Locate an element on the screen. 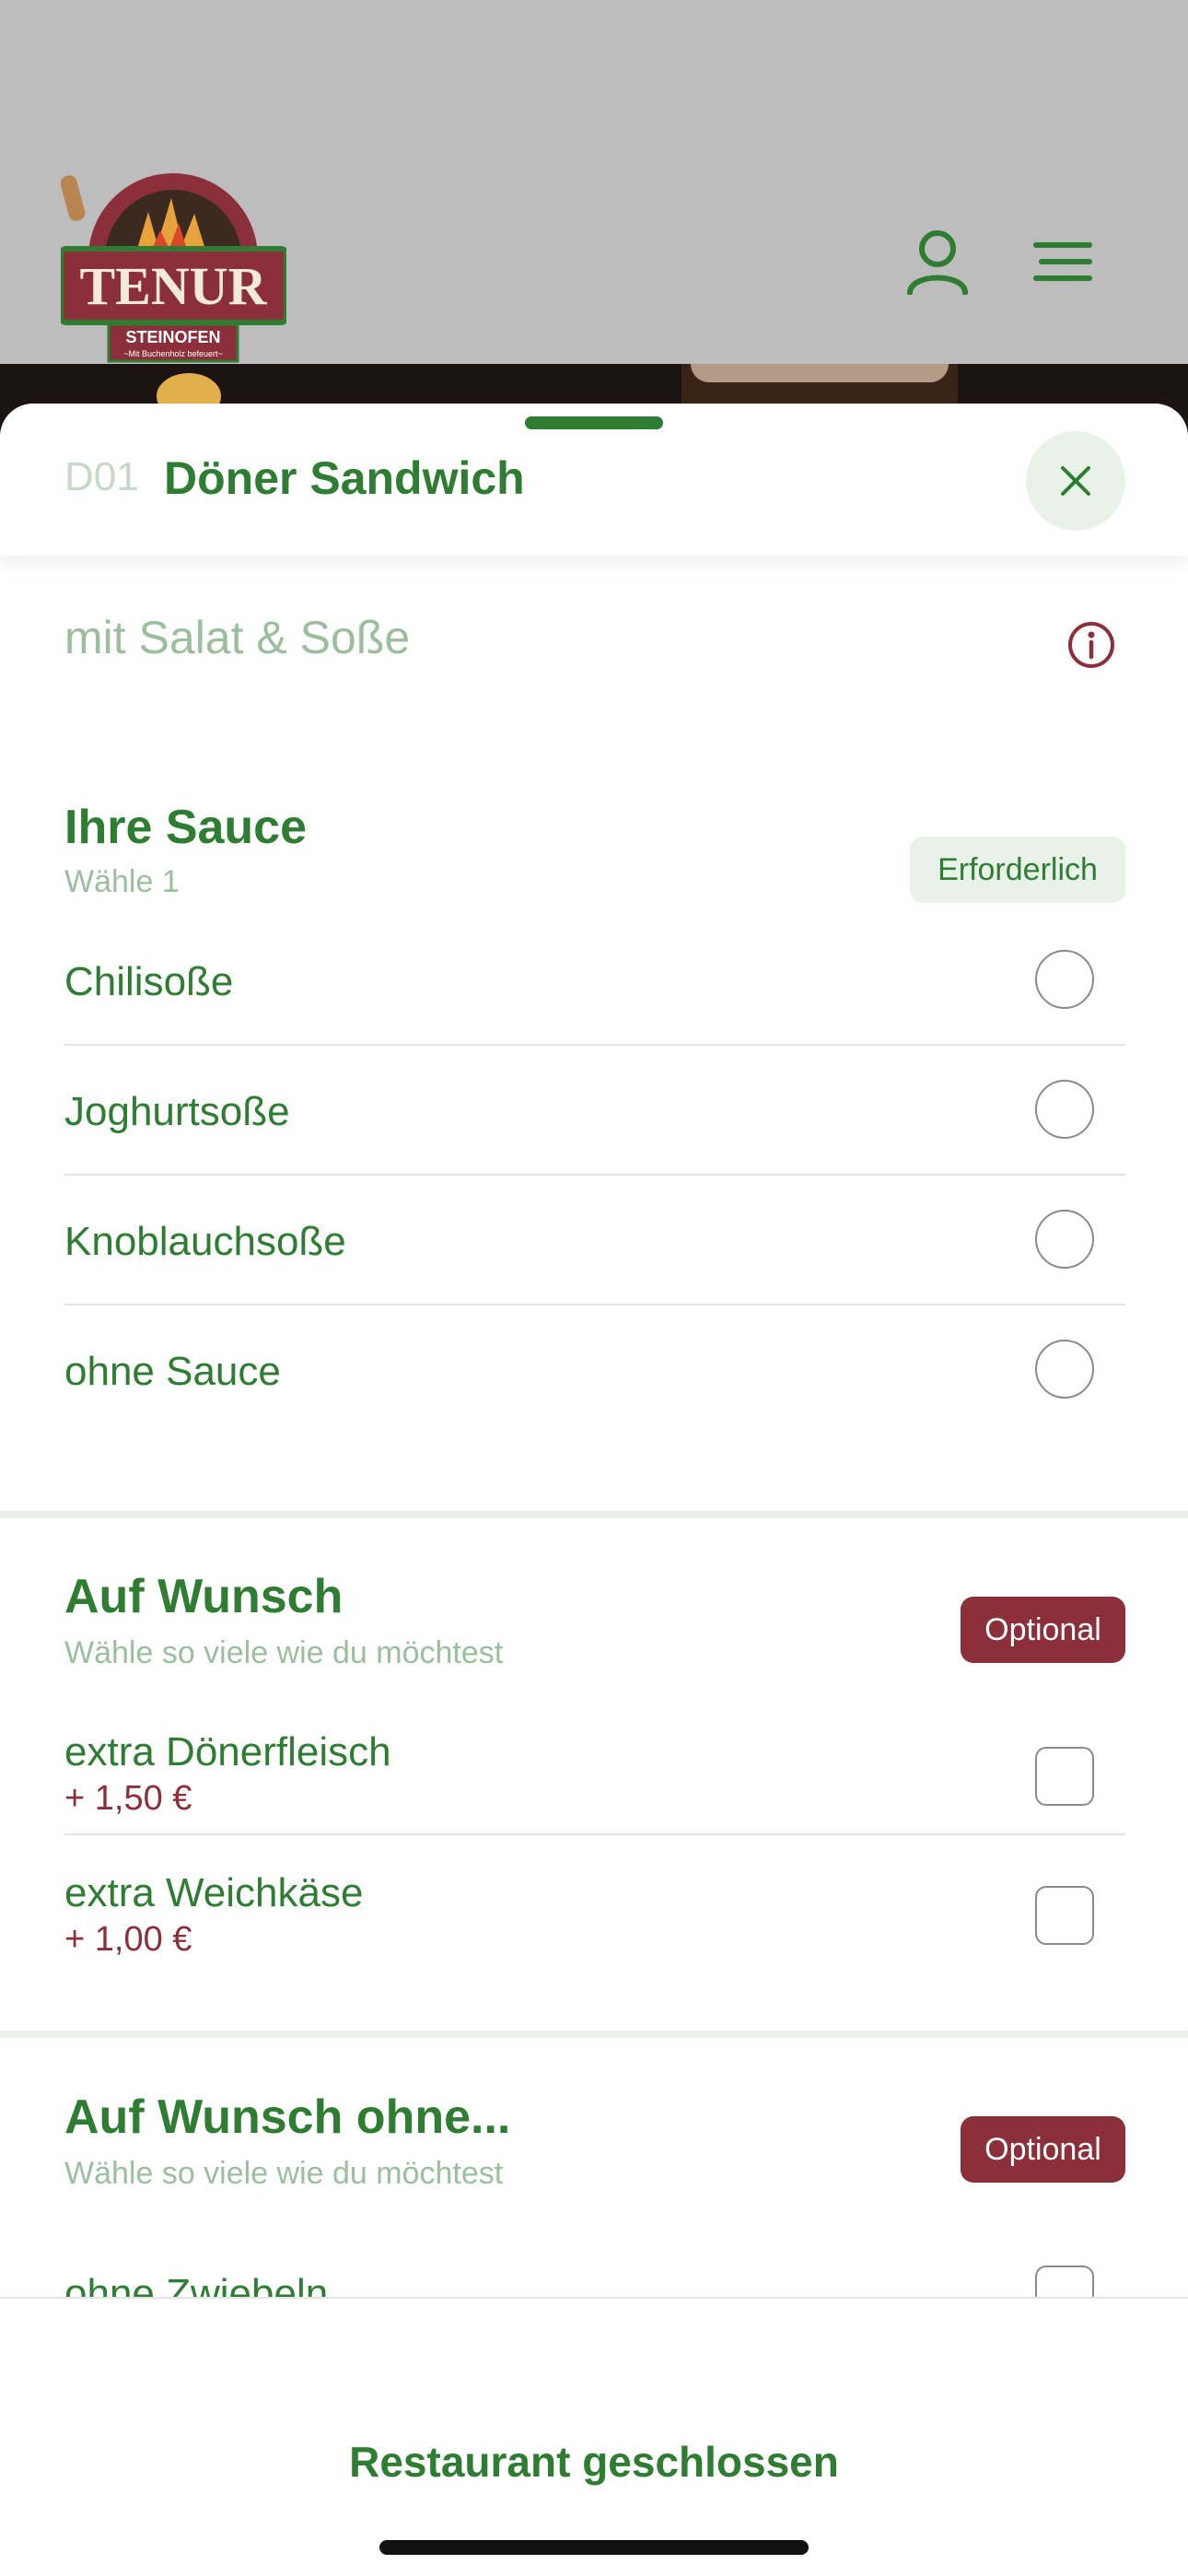  option-label: ohne Sauce is located at coordinates (172, 1371).